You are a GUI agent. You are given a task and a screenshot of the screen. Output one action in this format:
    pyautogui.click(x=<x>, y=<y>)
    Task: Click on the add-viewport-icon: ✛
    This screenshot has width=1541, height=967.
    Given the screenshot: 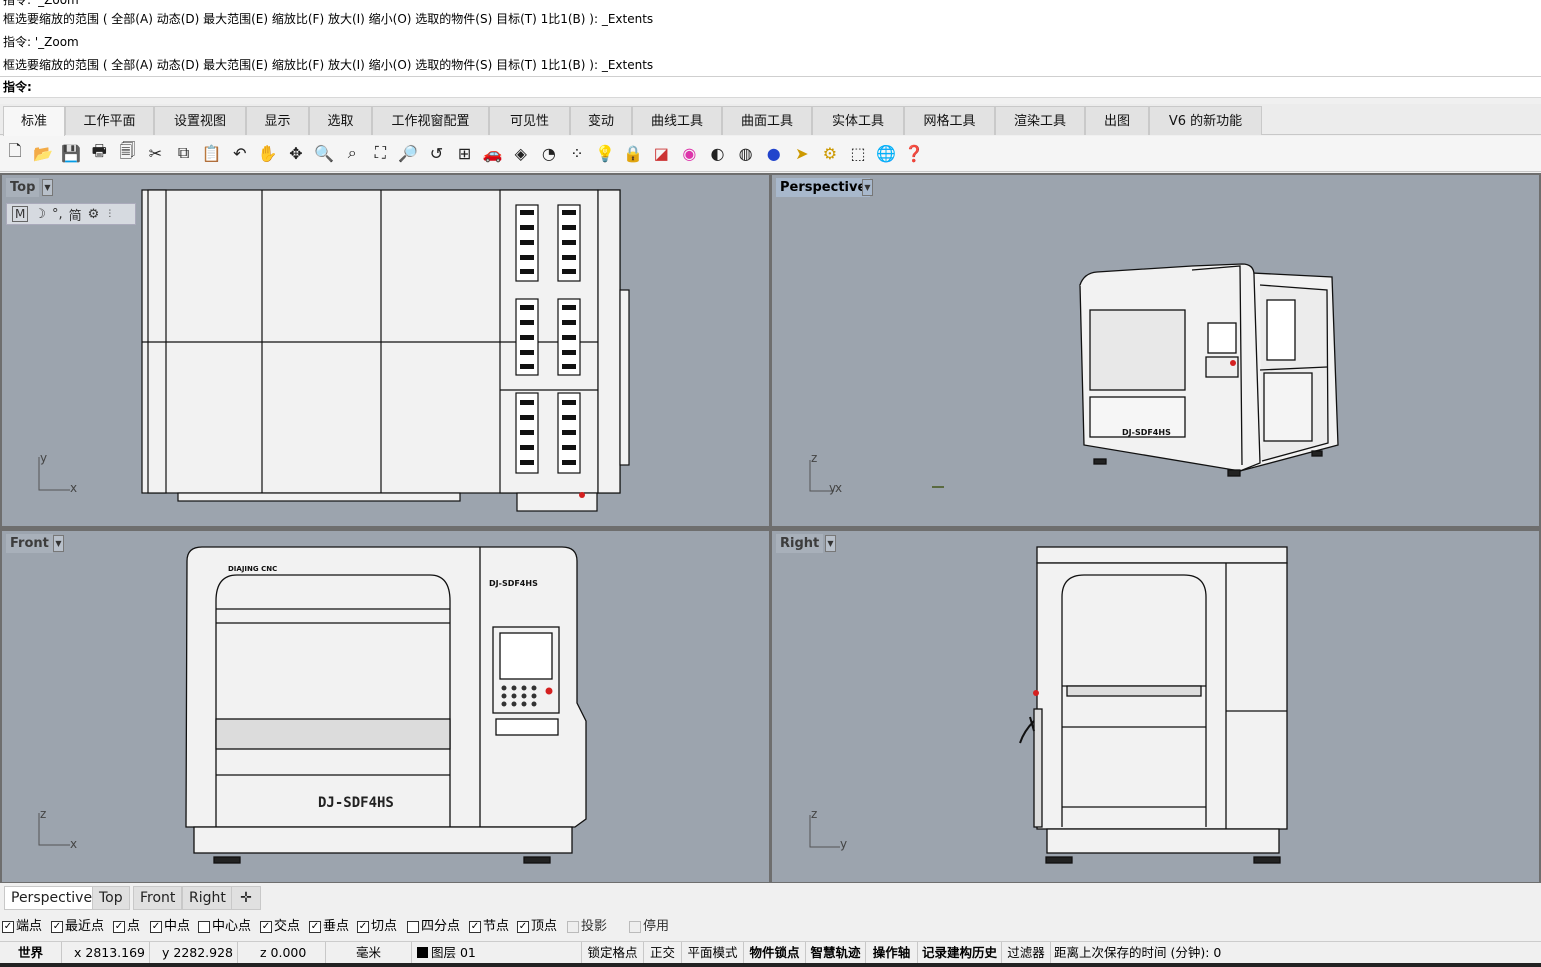 What is the action you would take?
    pyautogui.click(x=246, y=898)
    